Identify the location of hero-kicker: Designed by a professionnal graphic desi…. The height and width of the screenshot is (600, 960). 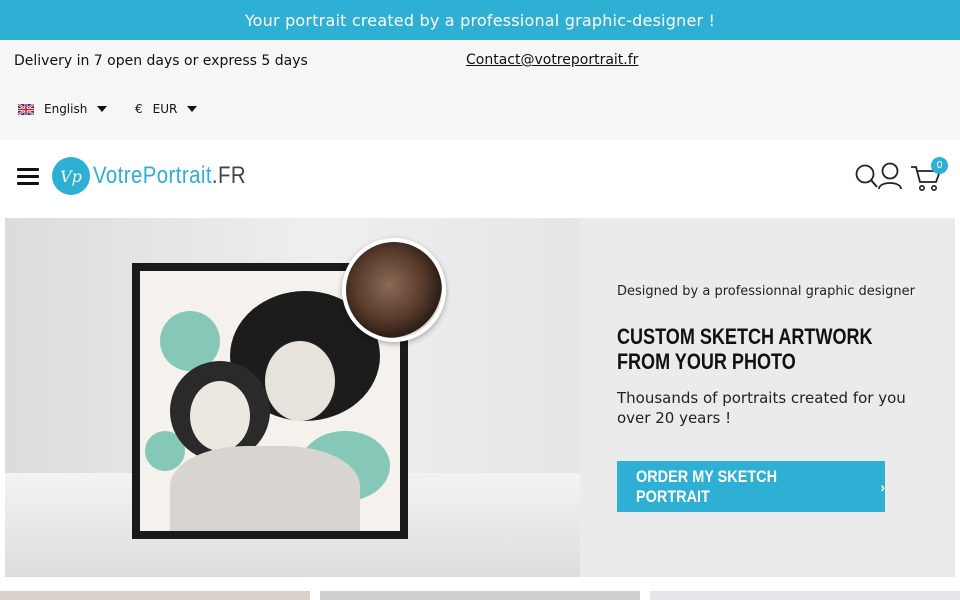
(766, 291).